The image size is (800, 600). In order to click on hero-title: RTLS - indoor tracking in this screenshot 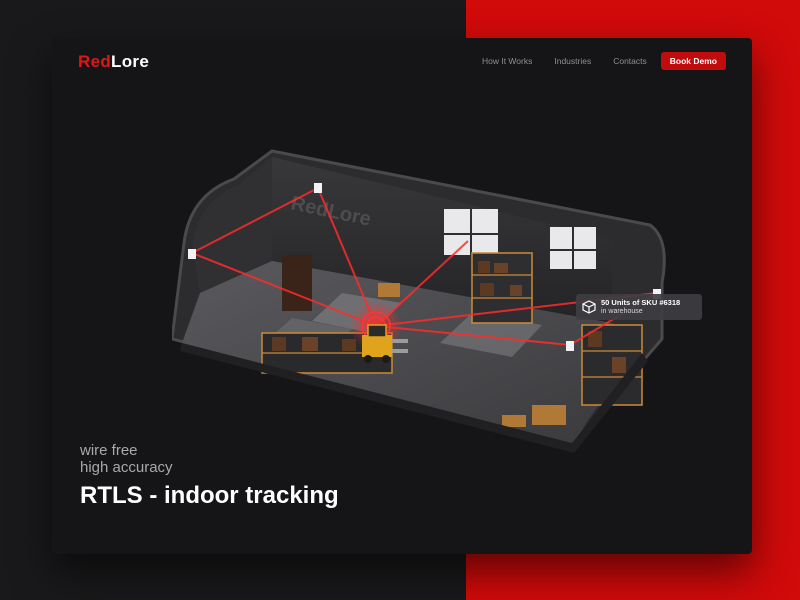, I will do `click(209, 495)`.